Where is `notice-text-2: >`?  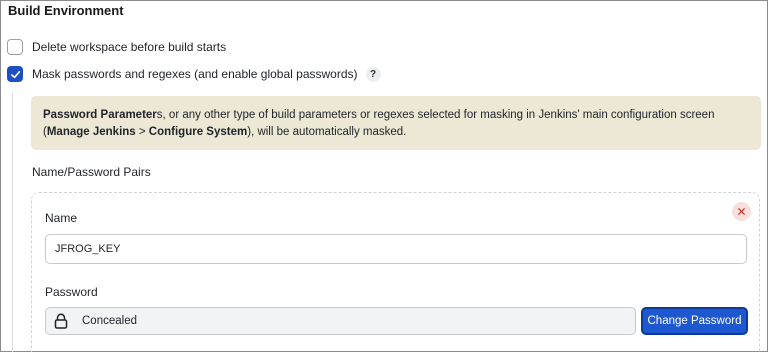
notice-text-2: > is located at coordinates (142, 132).